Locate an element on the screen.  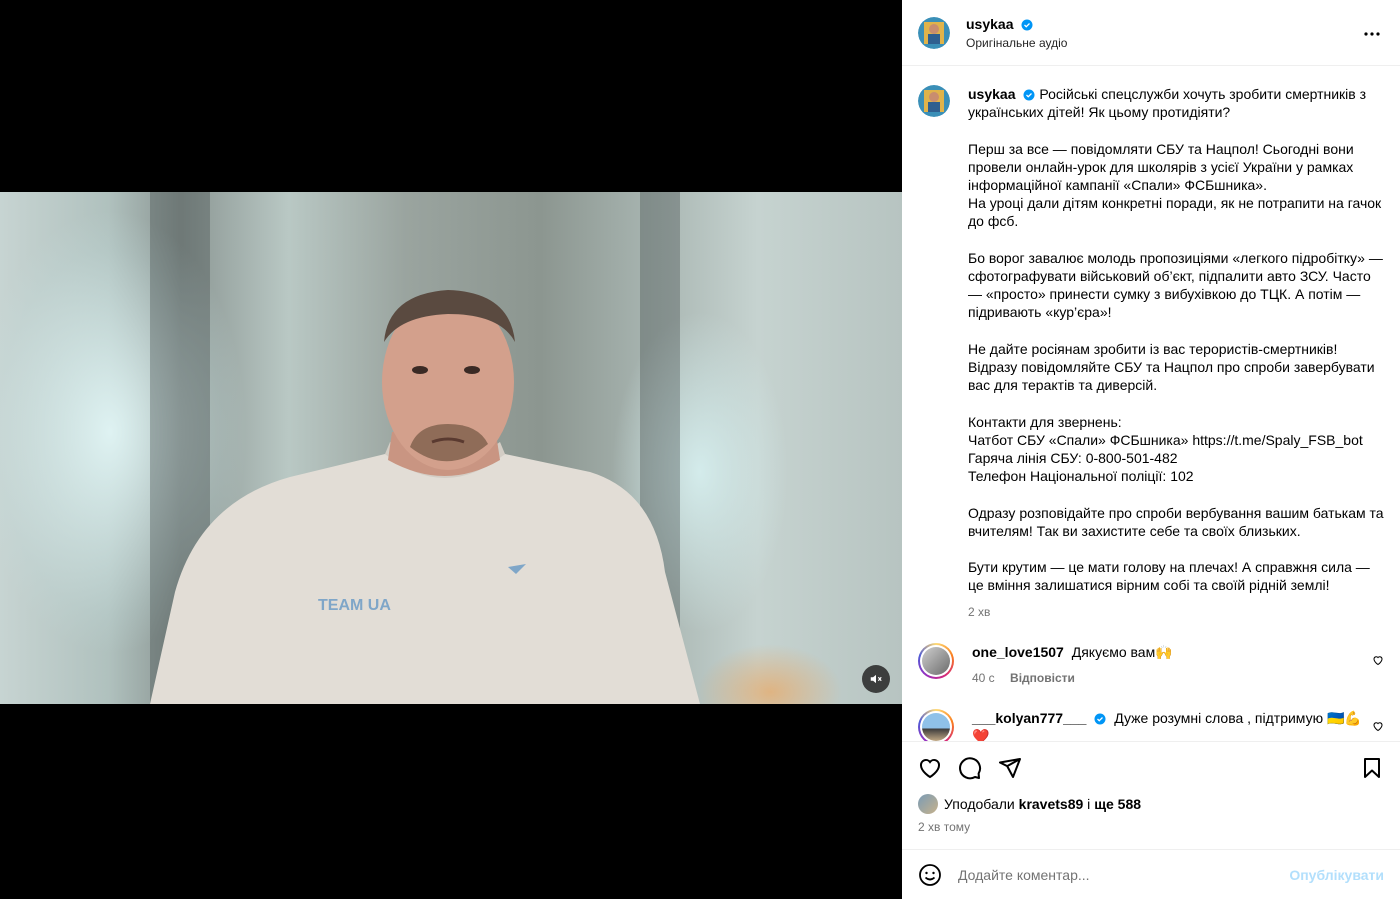
more-horizontal-icon is located at coordinates (1372, 34).